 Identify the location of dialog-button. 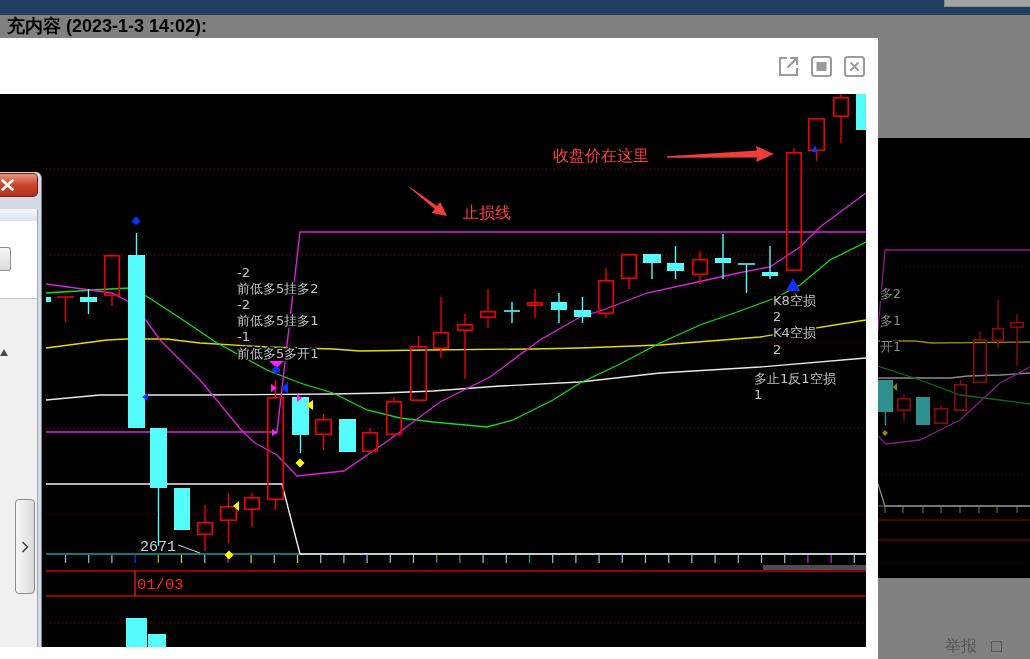
(5, 259).